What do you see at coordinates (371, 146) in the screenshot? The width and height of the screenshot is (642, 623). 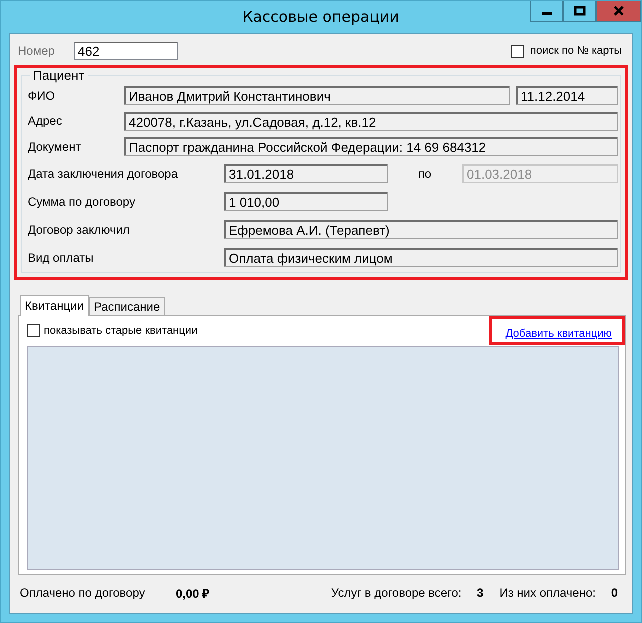 I see `text-field: Паспорт гражданина Российской Федерации: 14 69 684312` at bounding box center [371, 146].